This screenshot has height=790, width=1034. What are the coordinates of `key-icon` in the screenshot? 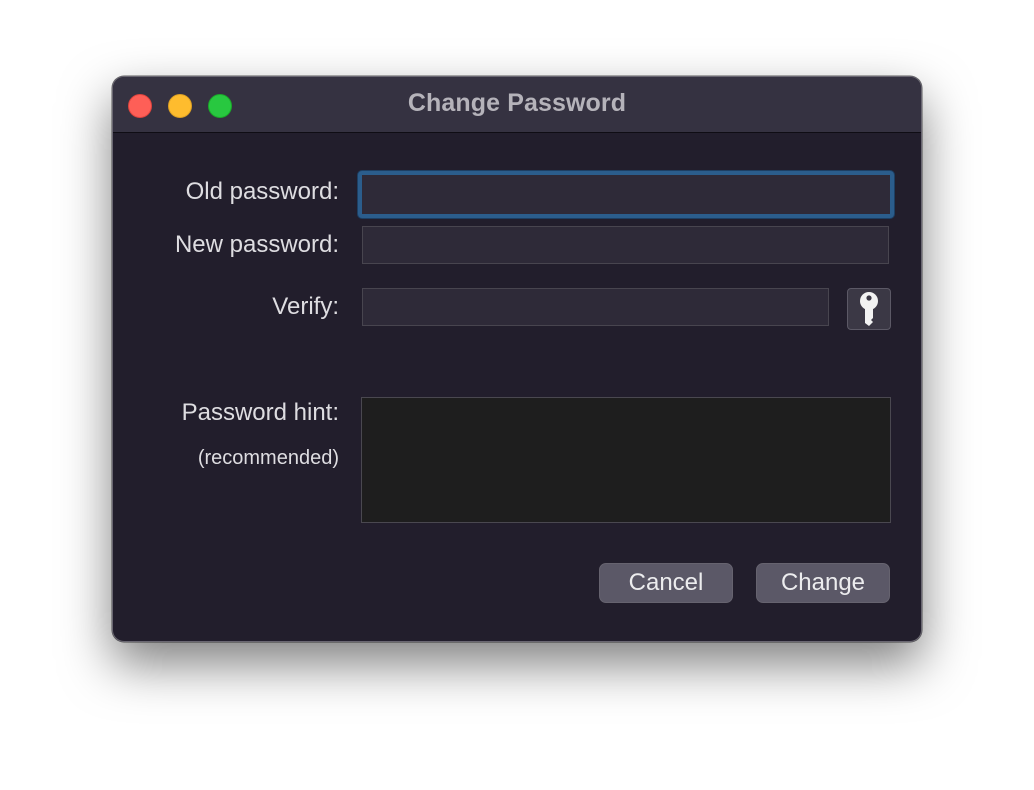 It's located at (869, 309).